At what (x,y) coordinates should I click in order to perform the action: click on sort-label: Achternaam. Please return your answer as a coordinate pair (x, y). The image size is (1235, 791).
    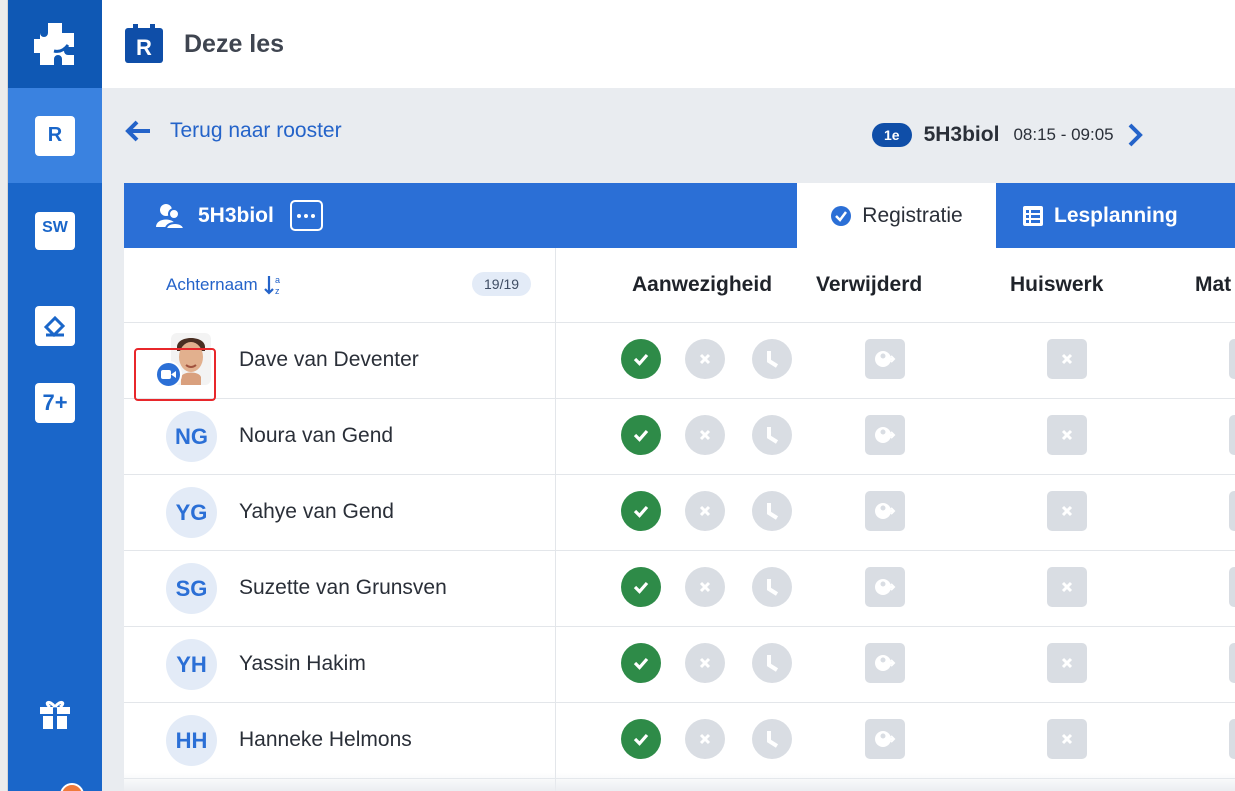
    Looking at the image, I should click on (212, 284).